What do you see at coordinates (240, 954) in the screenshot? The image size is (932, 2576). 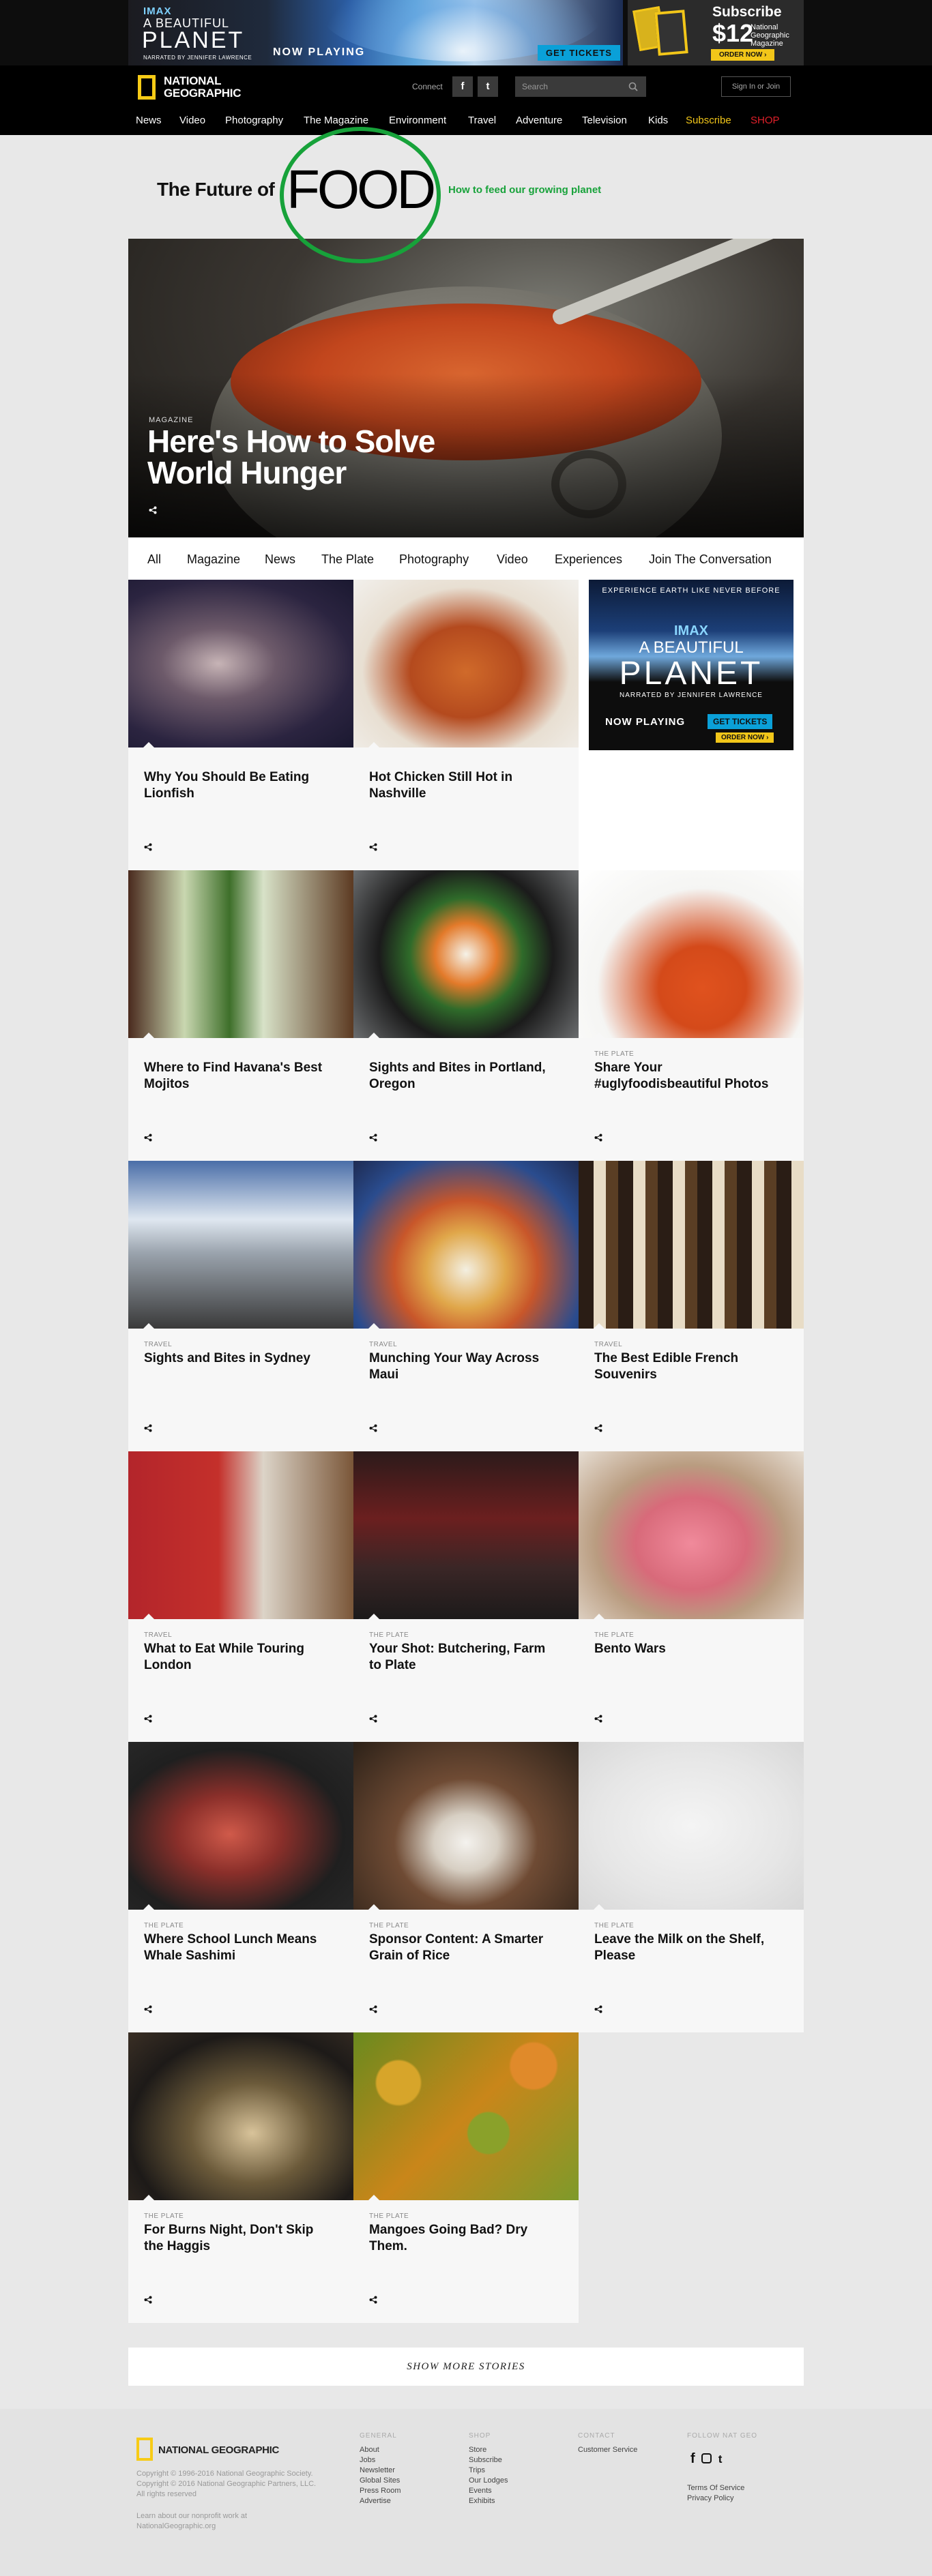 I see `story-image-mojitos` at bounding box center [240, 954].